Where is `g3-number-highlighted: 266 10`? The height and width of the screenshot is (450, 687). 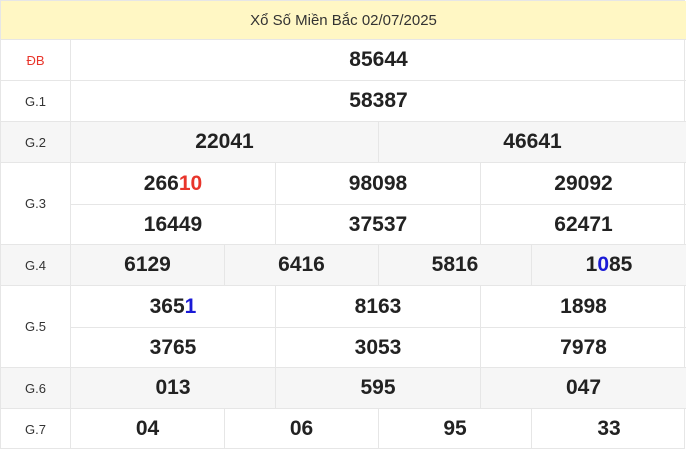 g3-number-highlighted: 266 10 is located at coordinates (173, 183).